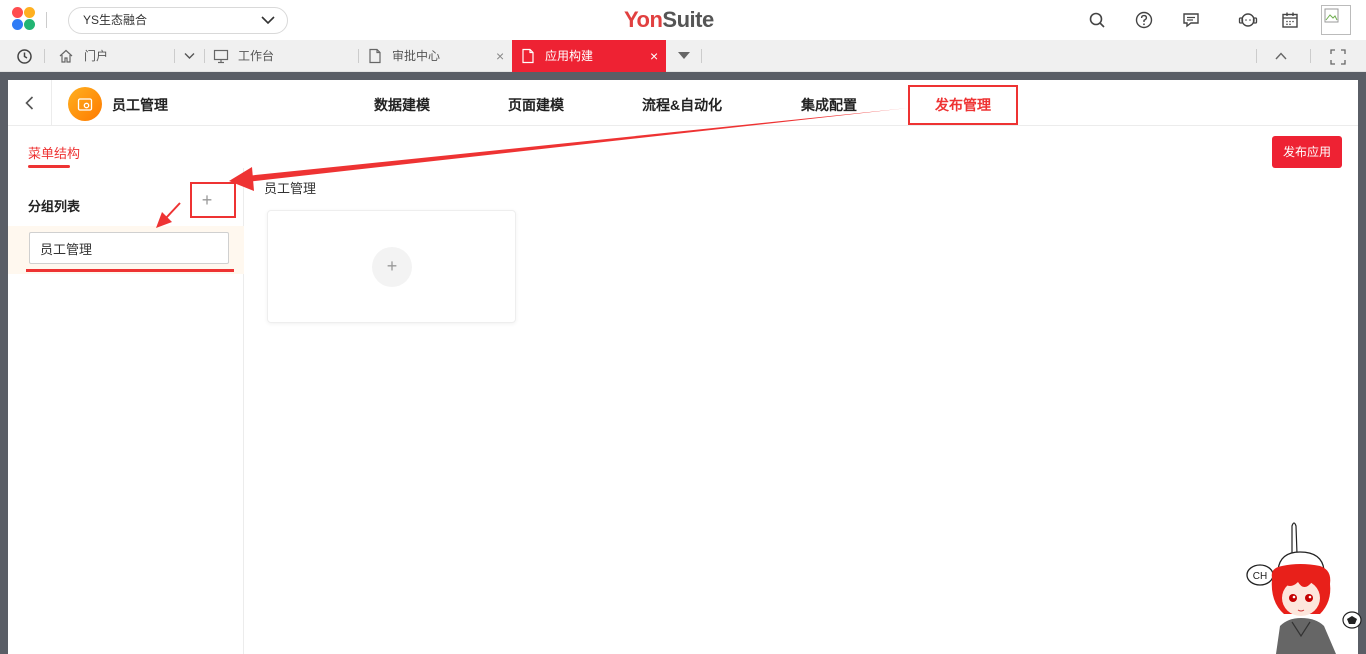 The width and height of the screenshot is (1366, 654). What do you see at coordinates (569, 56) in the screenshot?
I see `tab-label: 应用构建` at bounding box center [569, 56].